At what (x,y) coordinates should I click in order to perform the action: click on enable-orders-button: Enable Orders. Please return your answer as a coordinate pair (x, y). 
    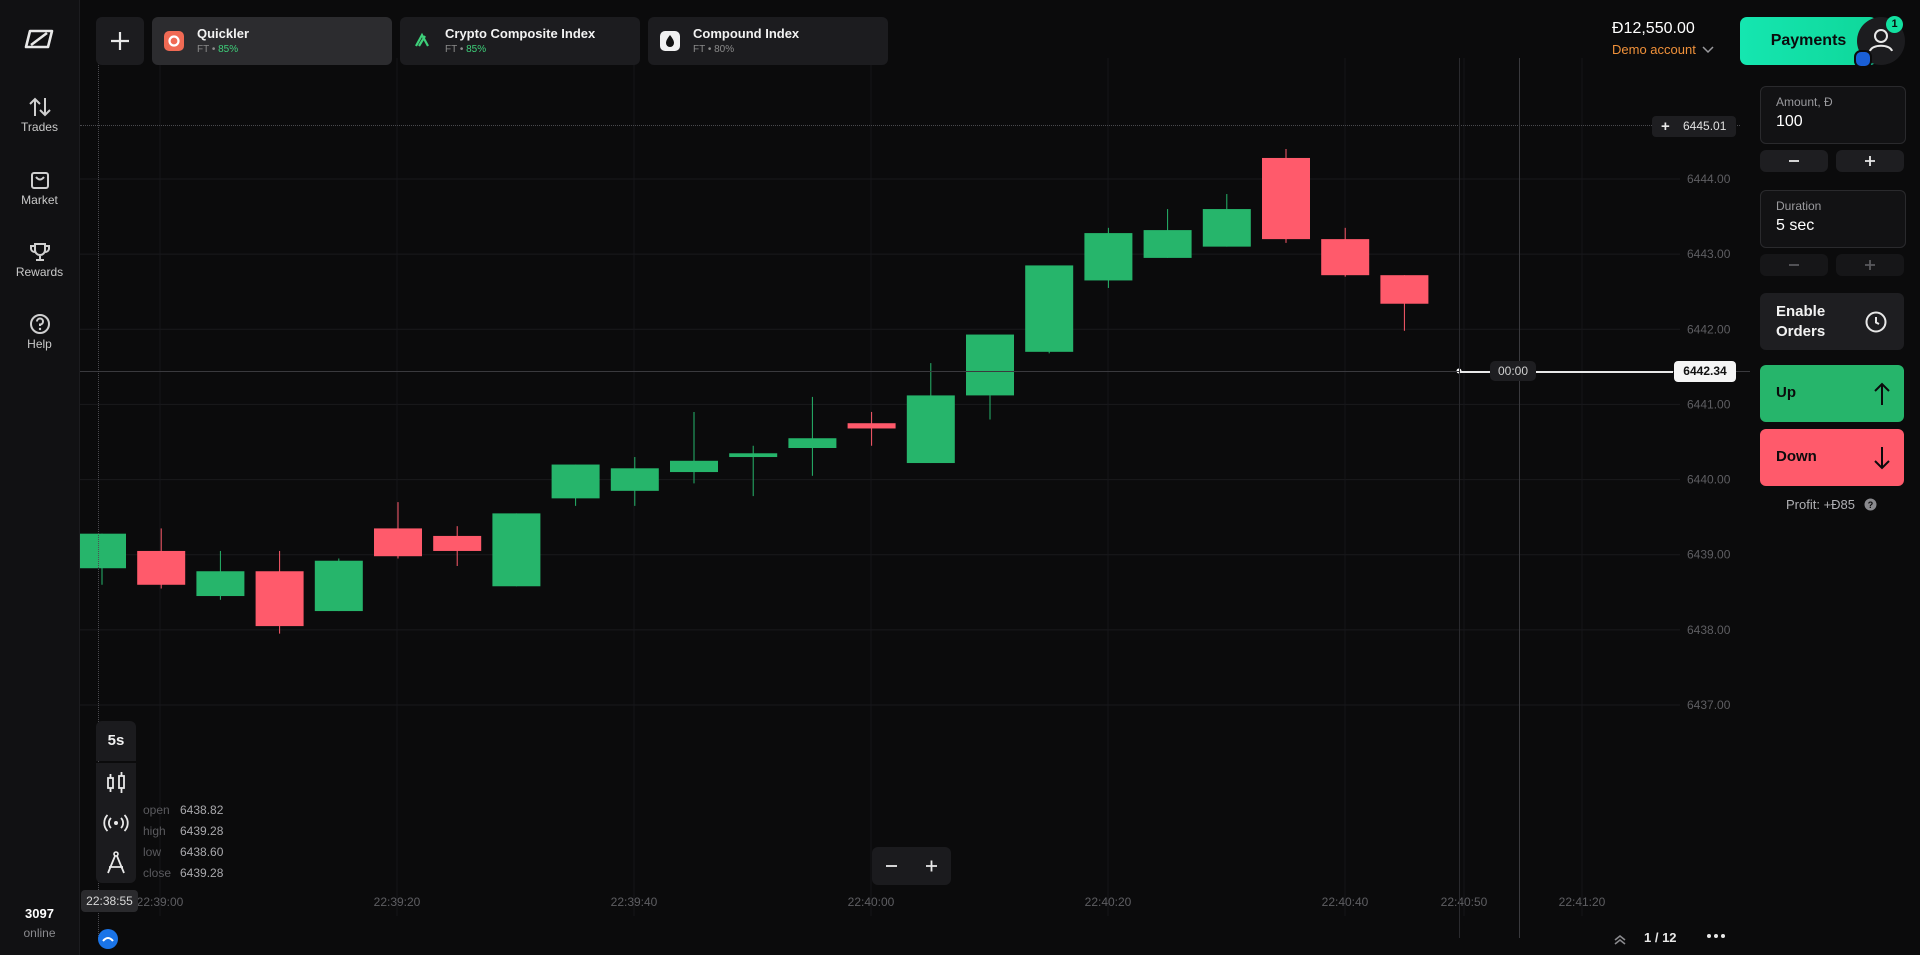
    Looking at the image, I should click on (1832, 321).